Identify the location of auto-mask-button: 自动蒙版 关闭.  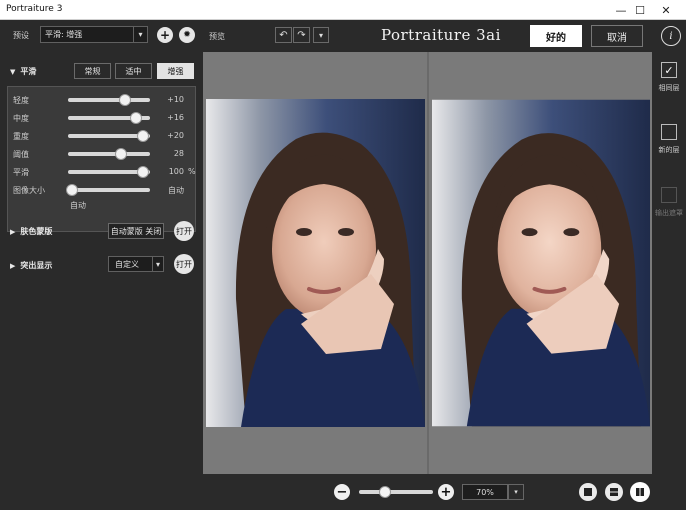
(136, 231).